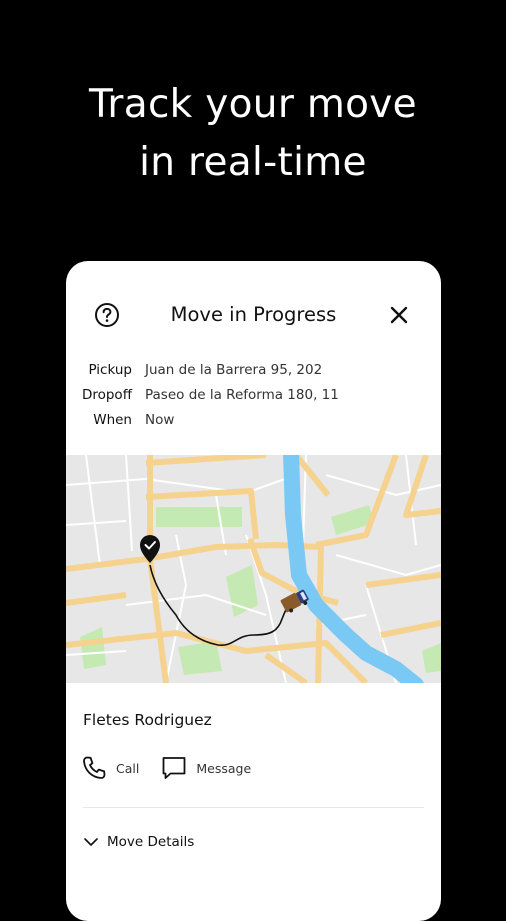  I want to click on dropoff-row: Dropoff Paseo de la Reforma 180, 11, so click(253, 394).